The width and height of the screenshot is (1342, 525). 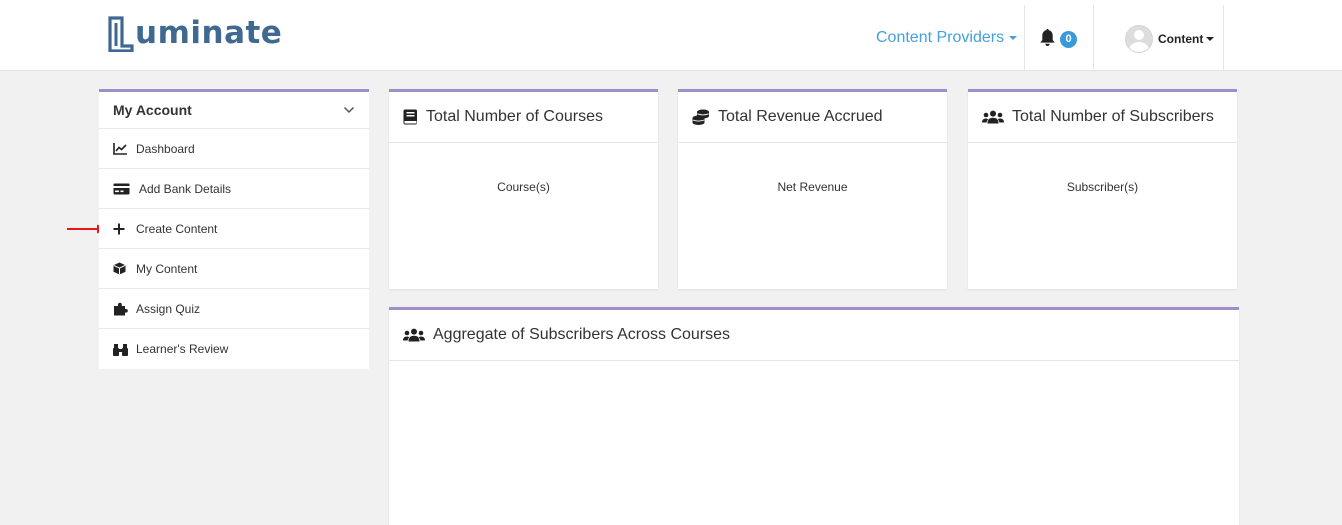 I want to click on book-icon, so click(x=410, y=117).